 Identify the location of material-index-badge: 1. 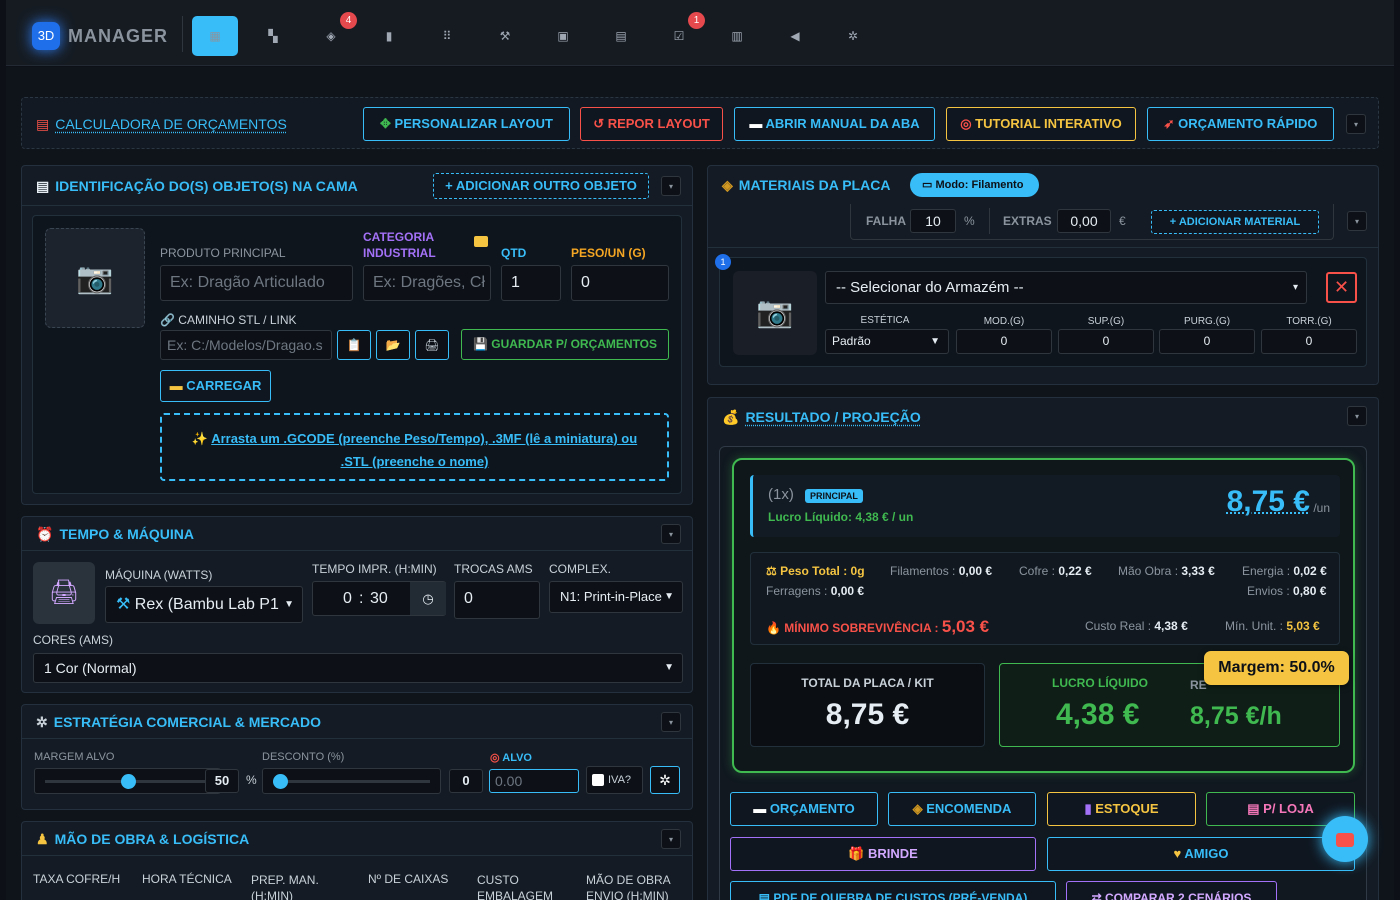
(723, 262).